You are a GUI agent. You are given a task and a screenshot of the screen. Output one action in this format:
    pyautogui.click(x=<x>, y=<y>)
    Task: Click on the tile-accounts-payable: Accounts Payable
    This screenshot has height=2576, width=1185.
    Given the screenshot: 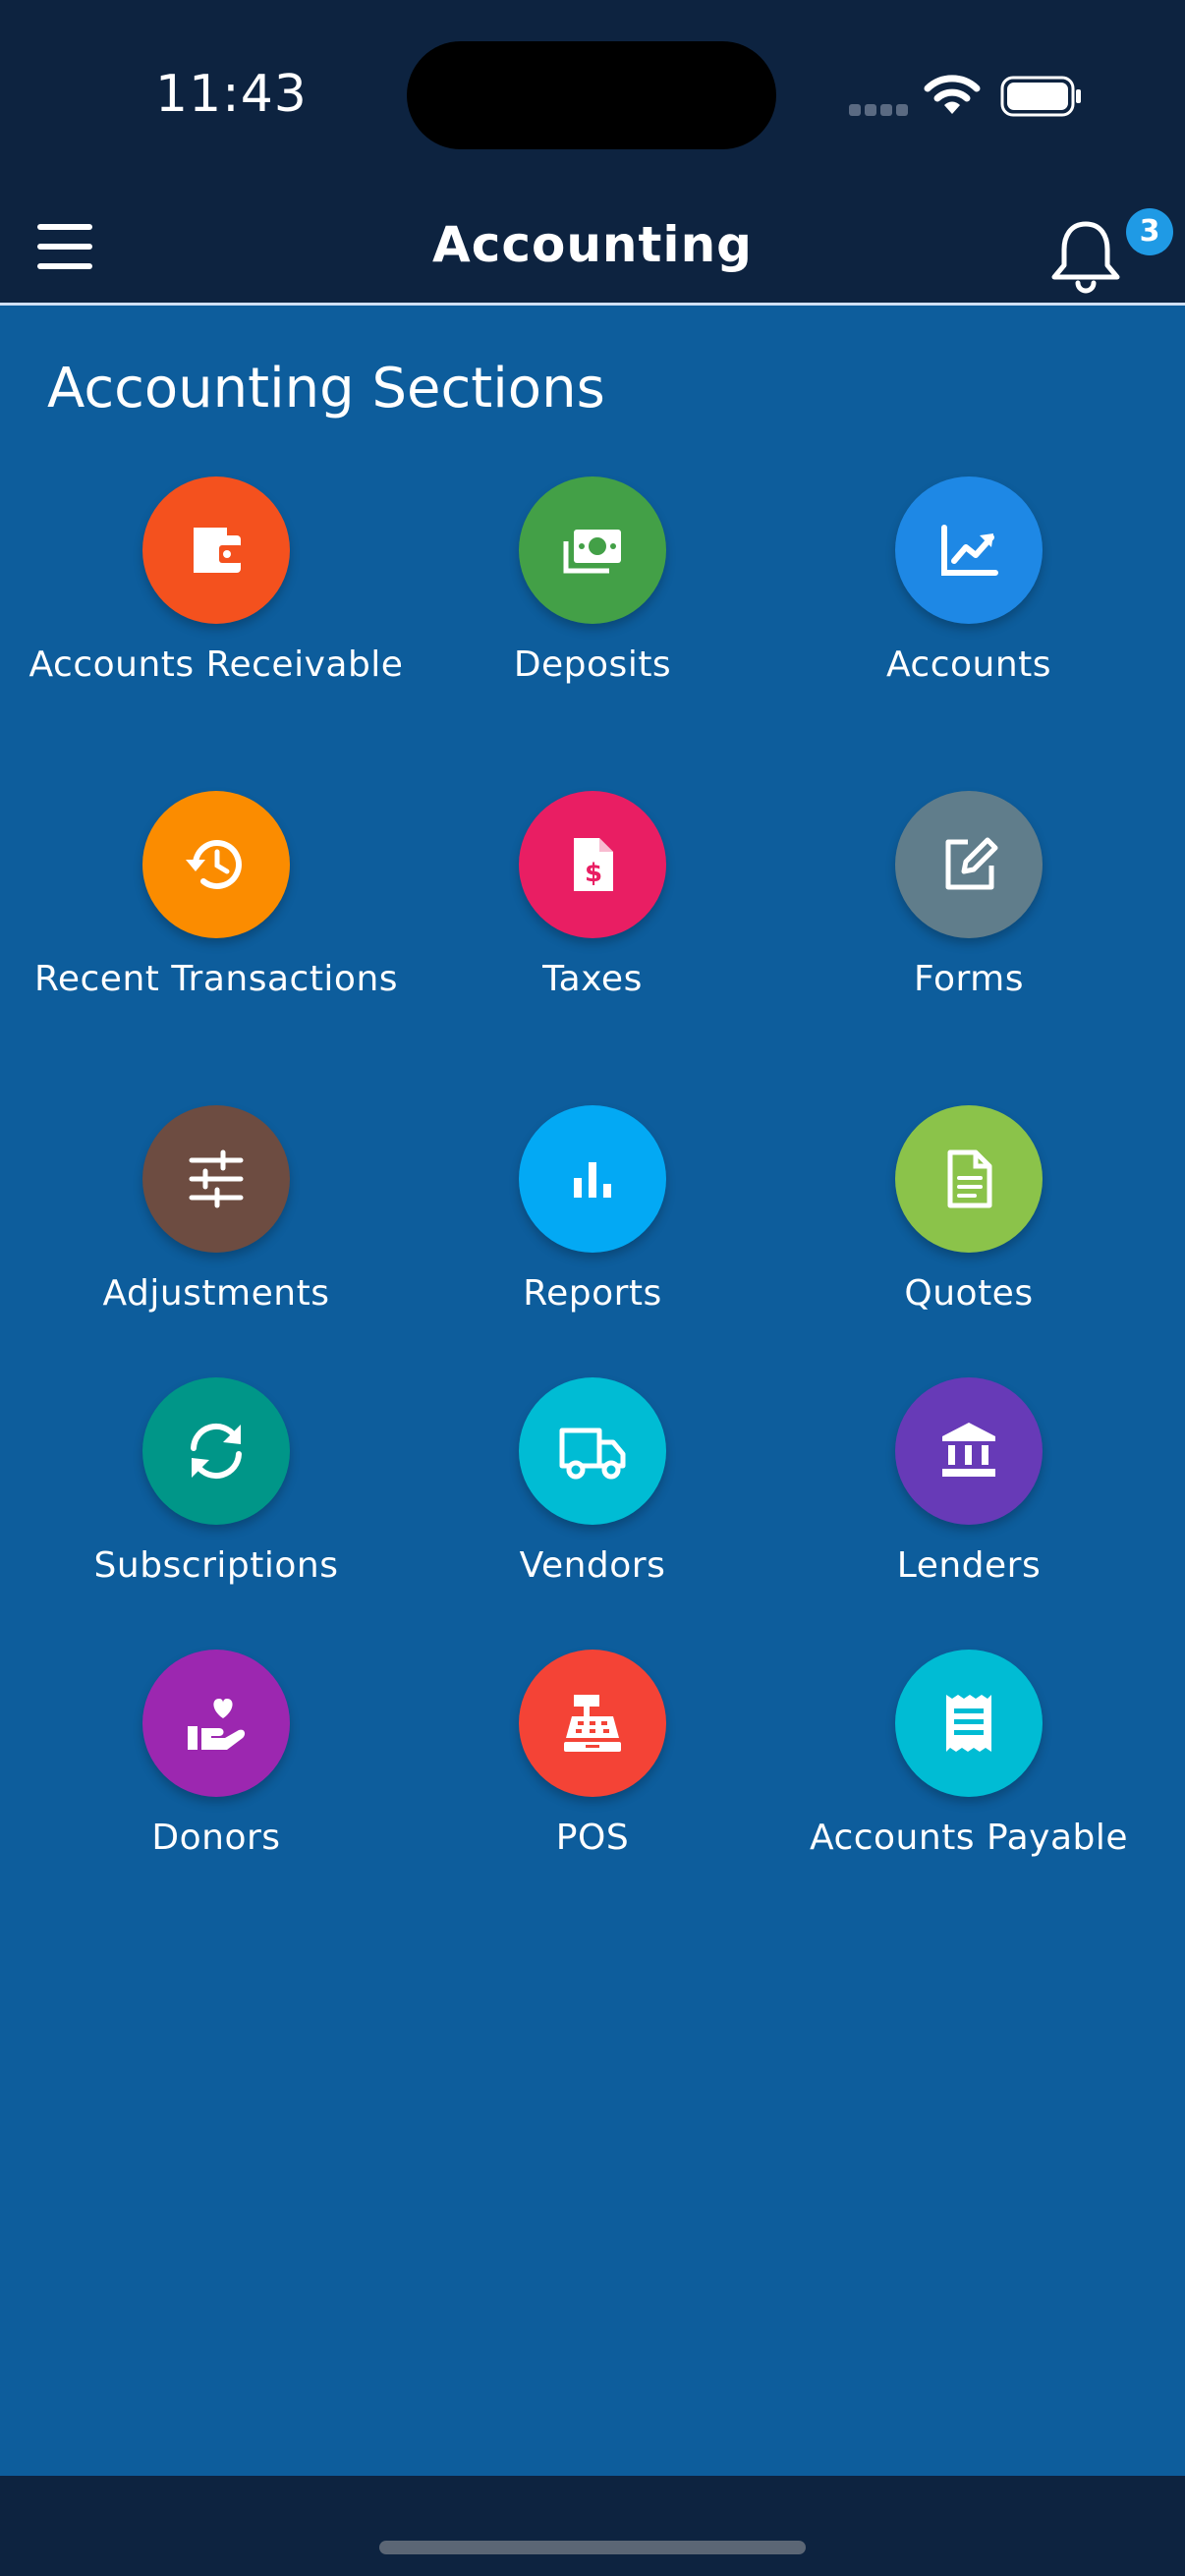 What is the action you would take?
    pyautogui.click(x=969, y=1754)
    